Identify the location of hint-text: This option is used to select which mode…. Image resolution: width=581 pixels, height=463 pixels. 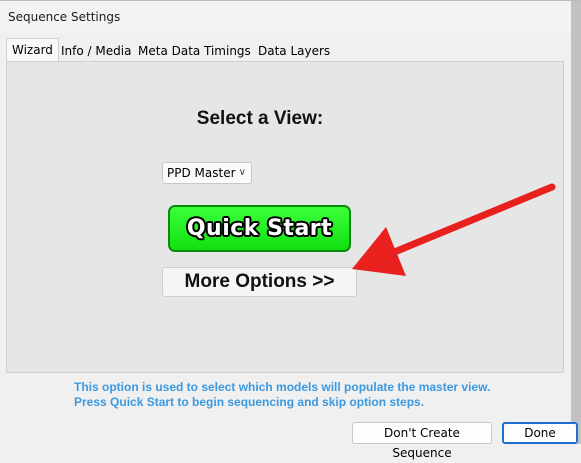
(314, 395).